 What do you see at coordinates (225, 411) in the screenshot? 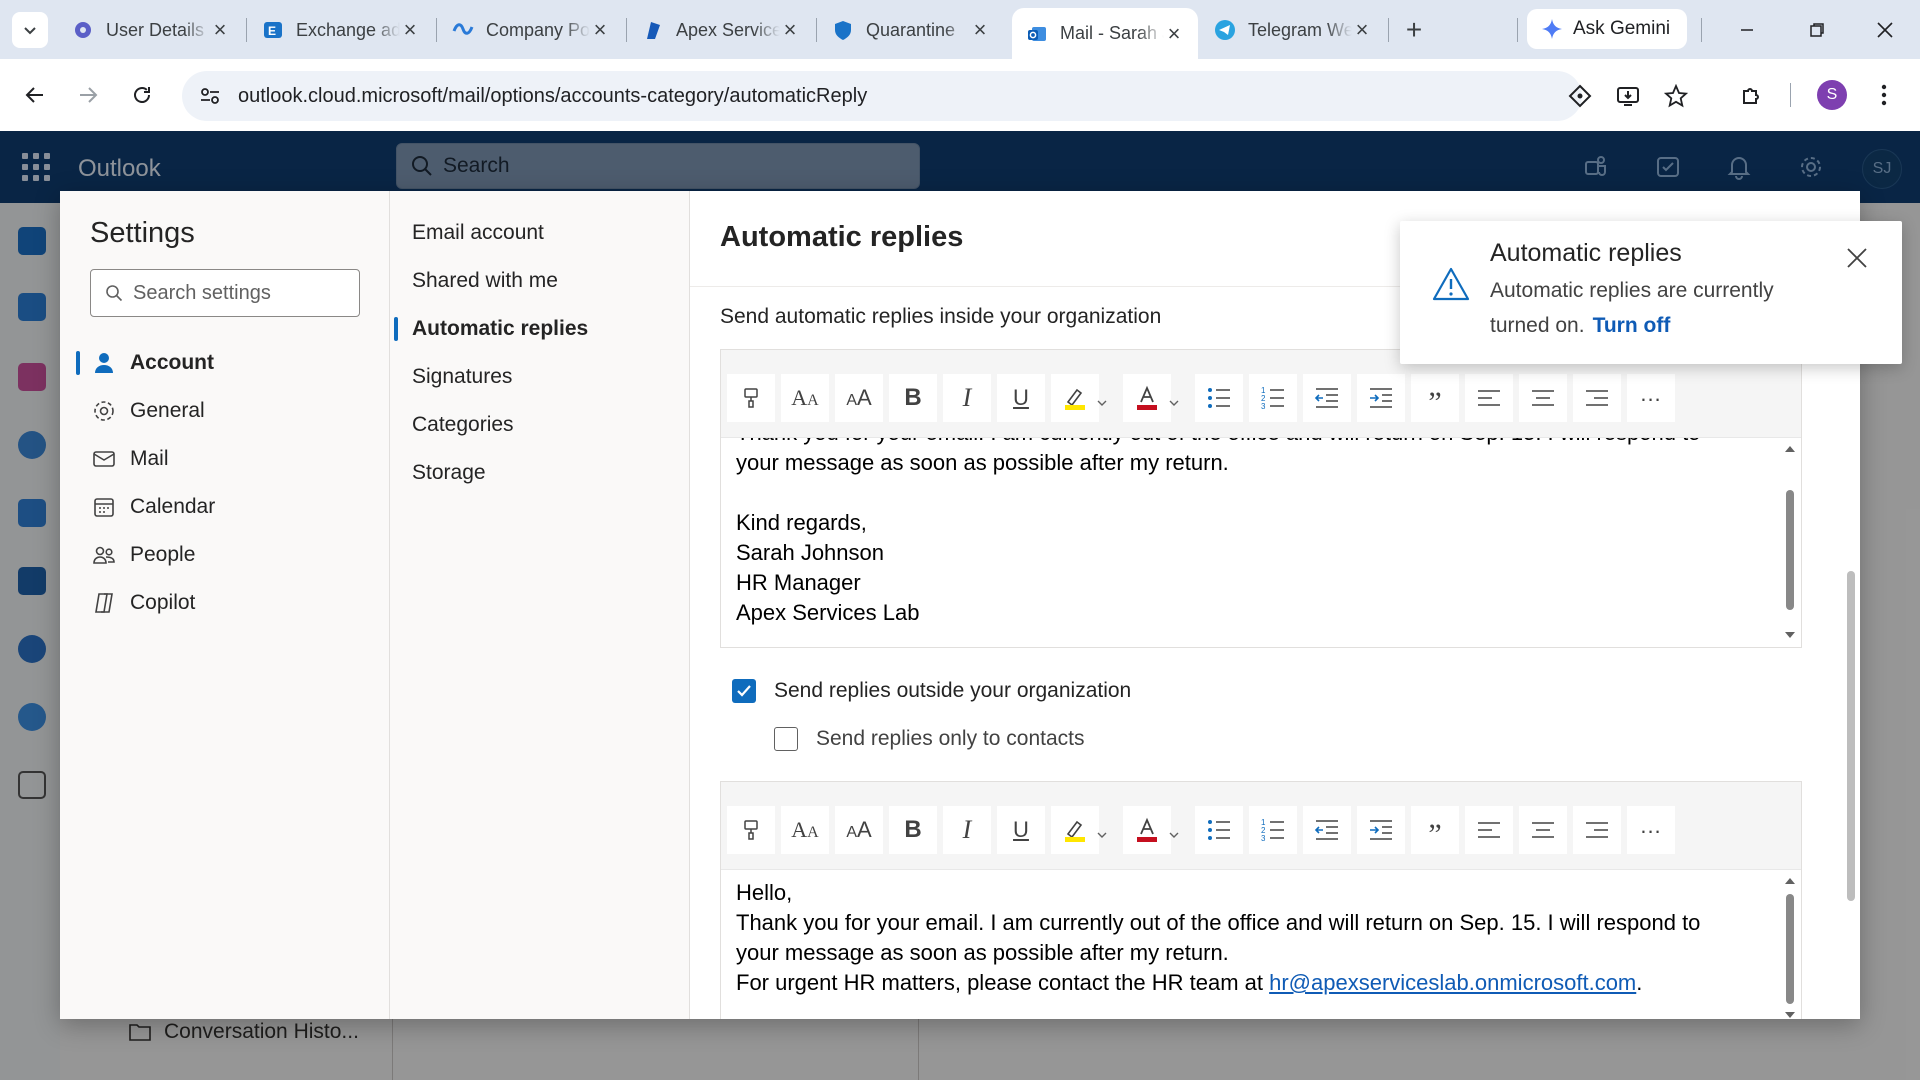
I see `category-general: General` at bounding box center [225, 411].